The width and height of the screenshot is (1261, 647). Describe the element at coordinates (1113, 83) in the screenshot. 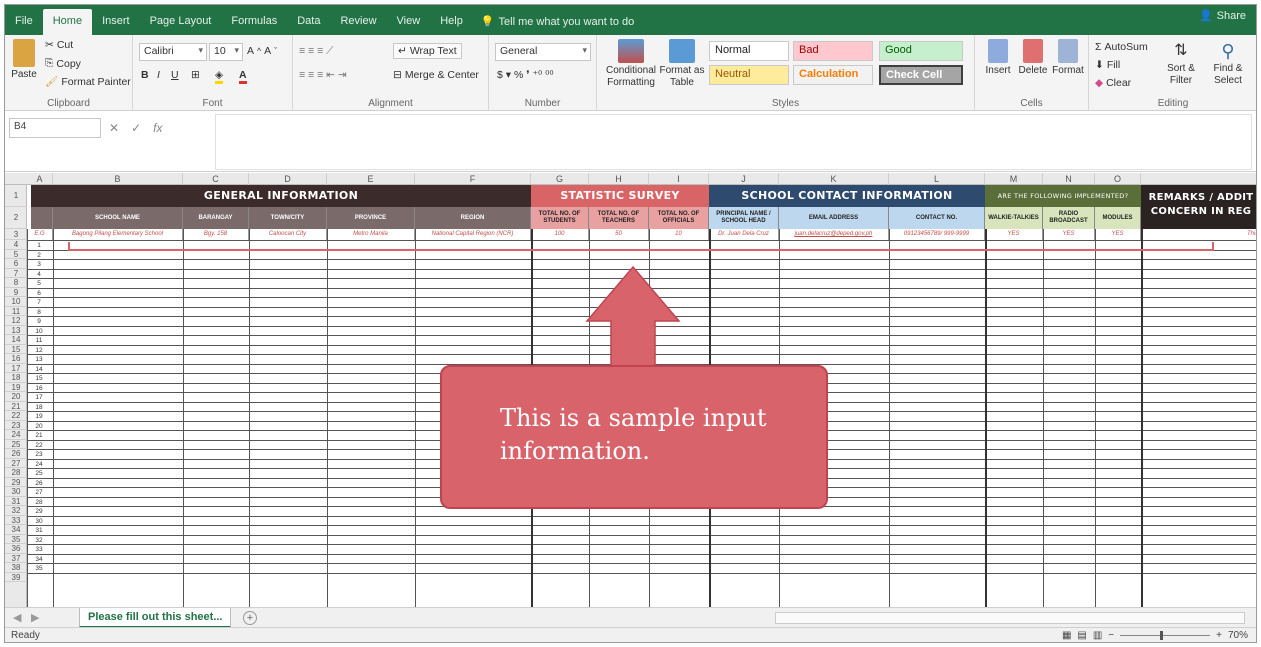

I see `clear-button: ◆ Clear` at that location.